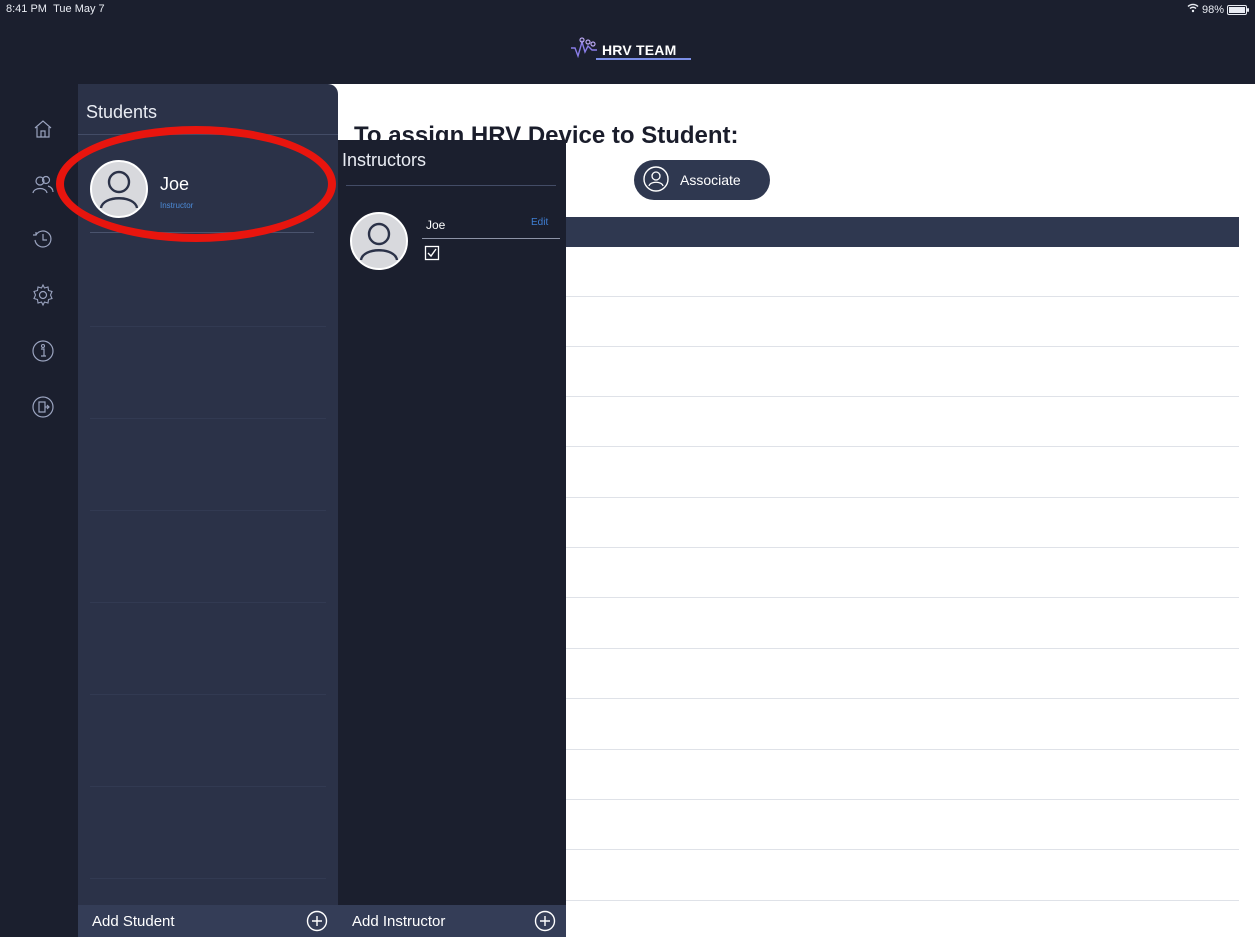 This screenshot has height=937, width=1255. I want to click on instructor-list-item: Joe Edit, so click(452, 242).